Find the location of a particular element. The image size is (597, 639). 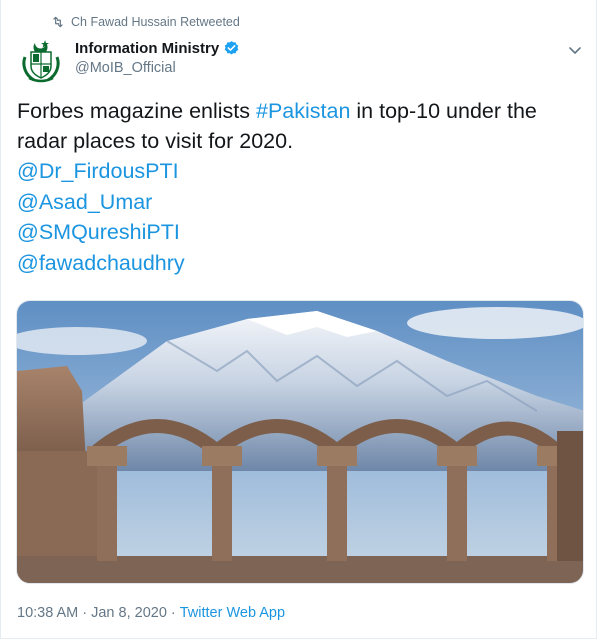

tweet-date: Jan 8, 2020 is located at coordinates (129, 613).